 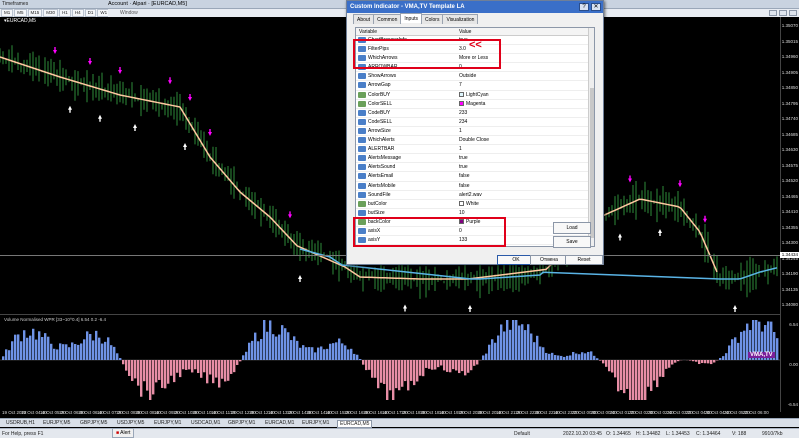 I want to click on price-tick: 1.34960, so click(x=789, y=56).